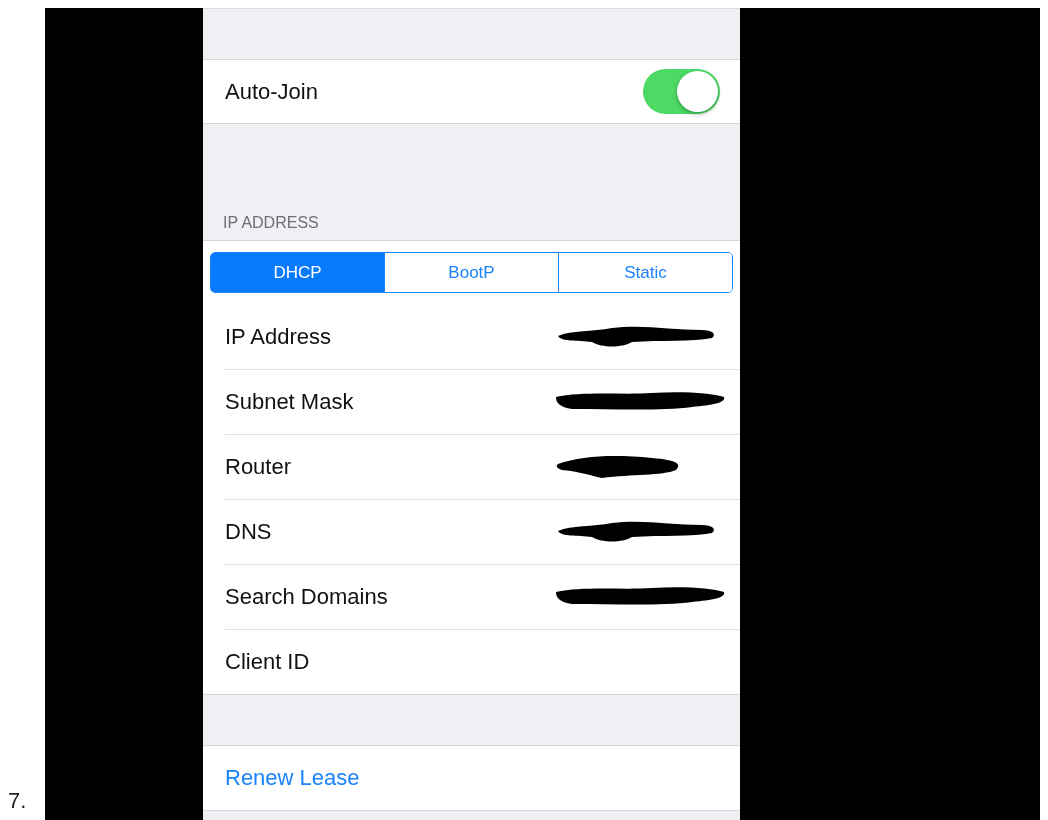  What do you see at coordinates (297, 272) in the screenshot?
I see `segment-tab: DHCP` at bounding box center [297, 272].